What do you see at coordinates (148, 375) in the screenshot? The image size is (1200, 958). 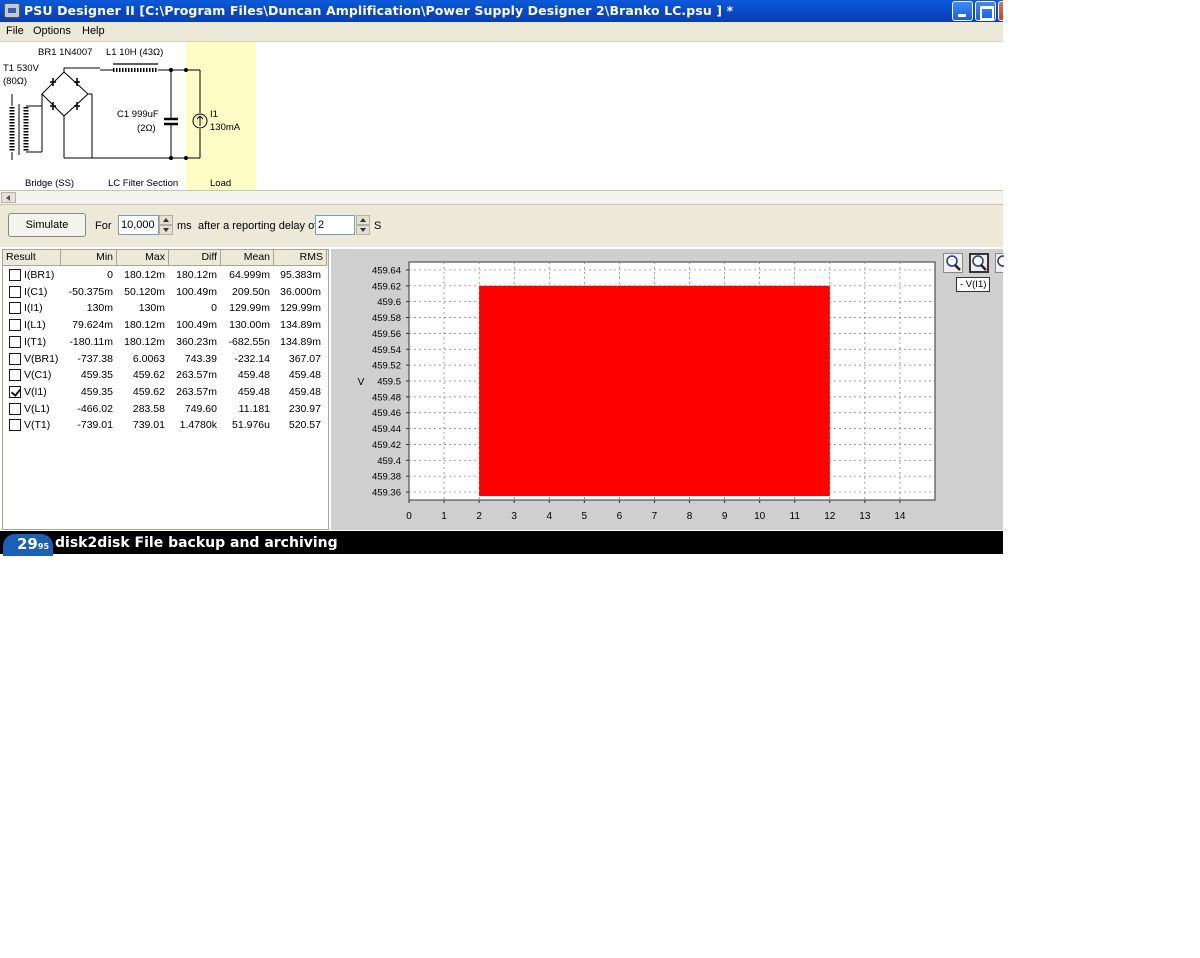 I see `result-max-cell: 459.62` at bounding box center [148, 375].